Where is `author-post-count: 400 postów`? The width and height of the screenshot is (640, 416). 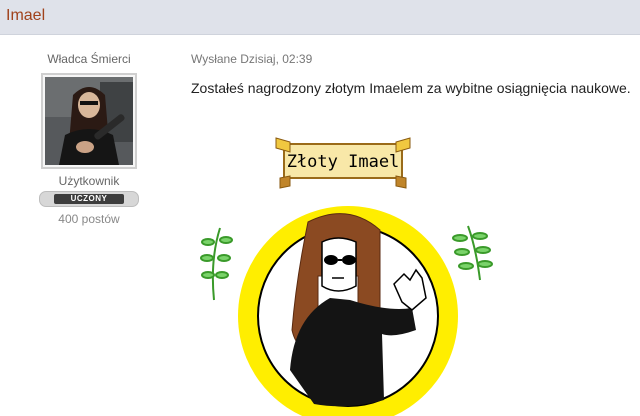 author-post-count: 400 postów is located at coordinates (89, 219).